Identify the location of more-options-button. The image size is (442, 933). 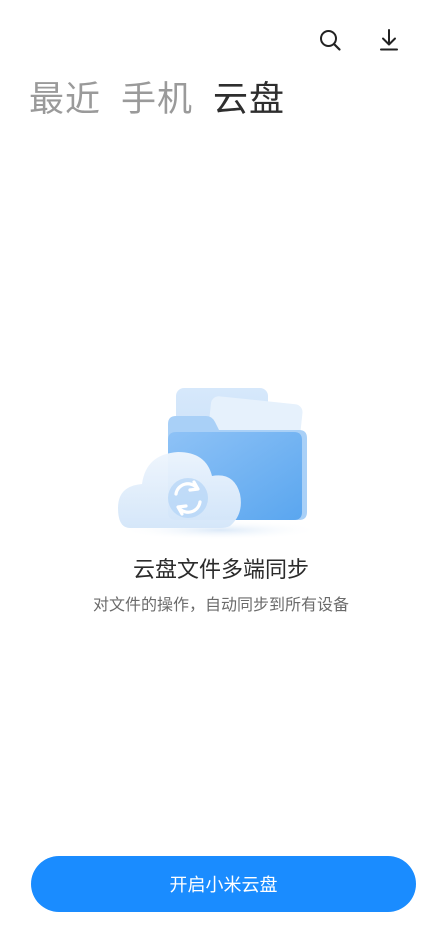
(436, 40).